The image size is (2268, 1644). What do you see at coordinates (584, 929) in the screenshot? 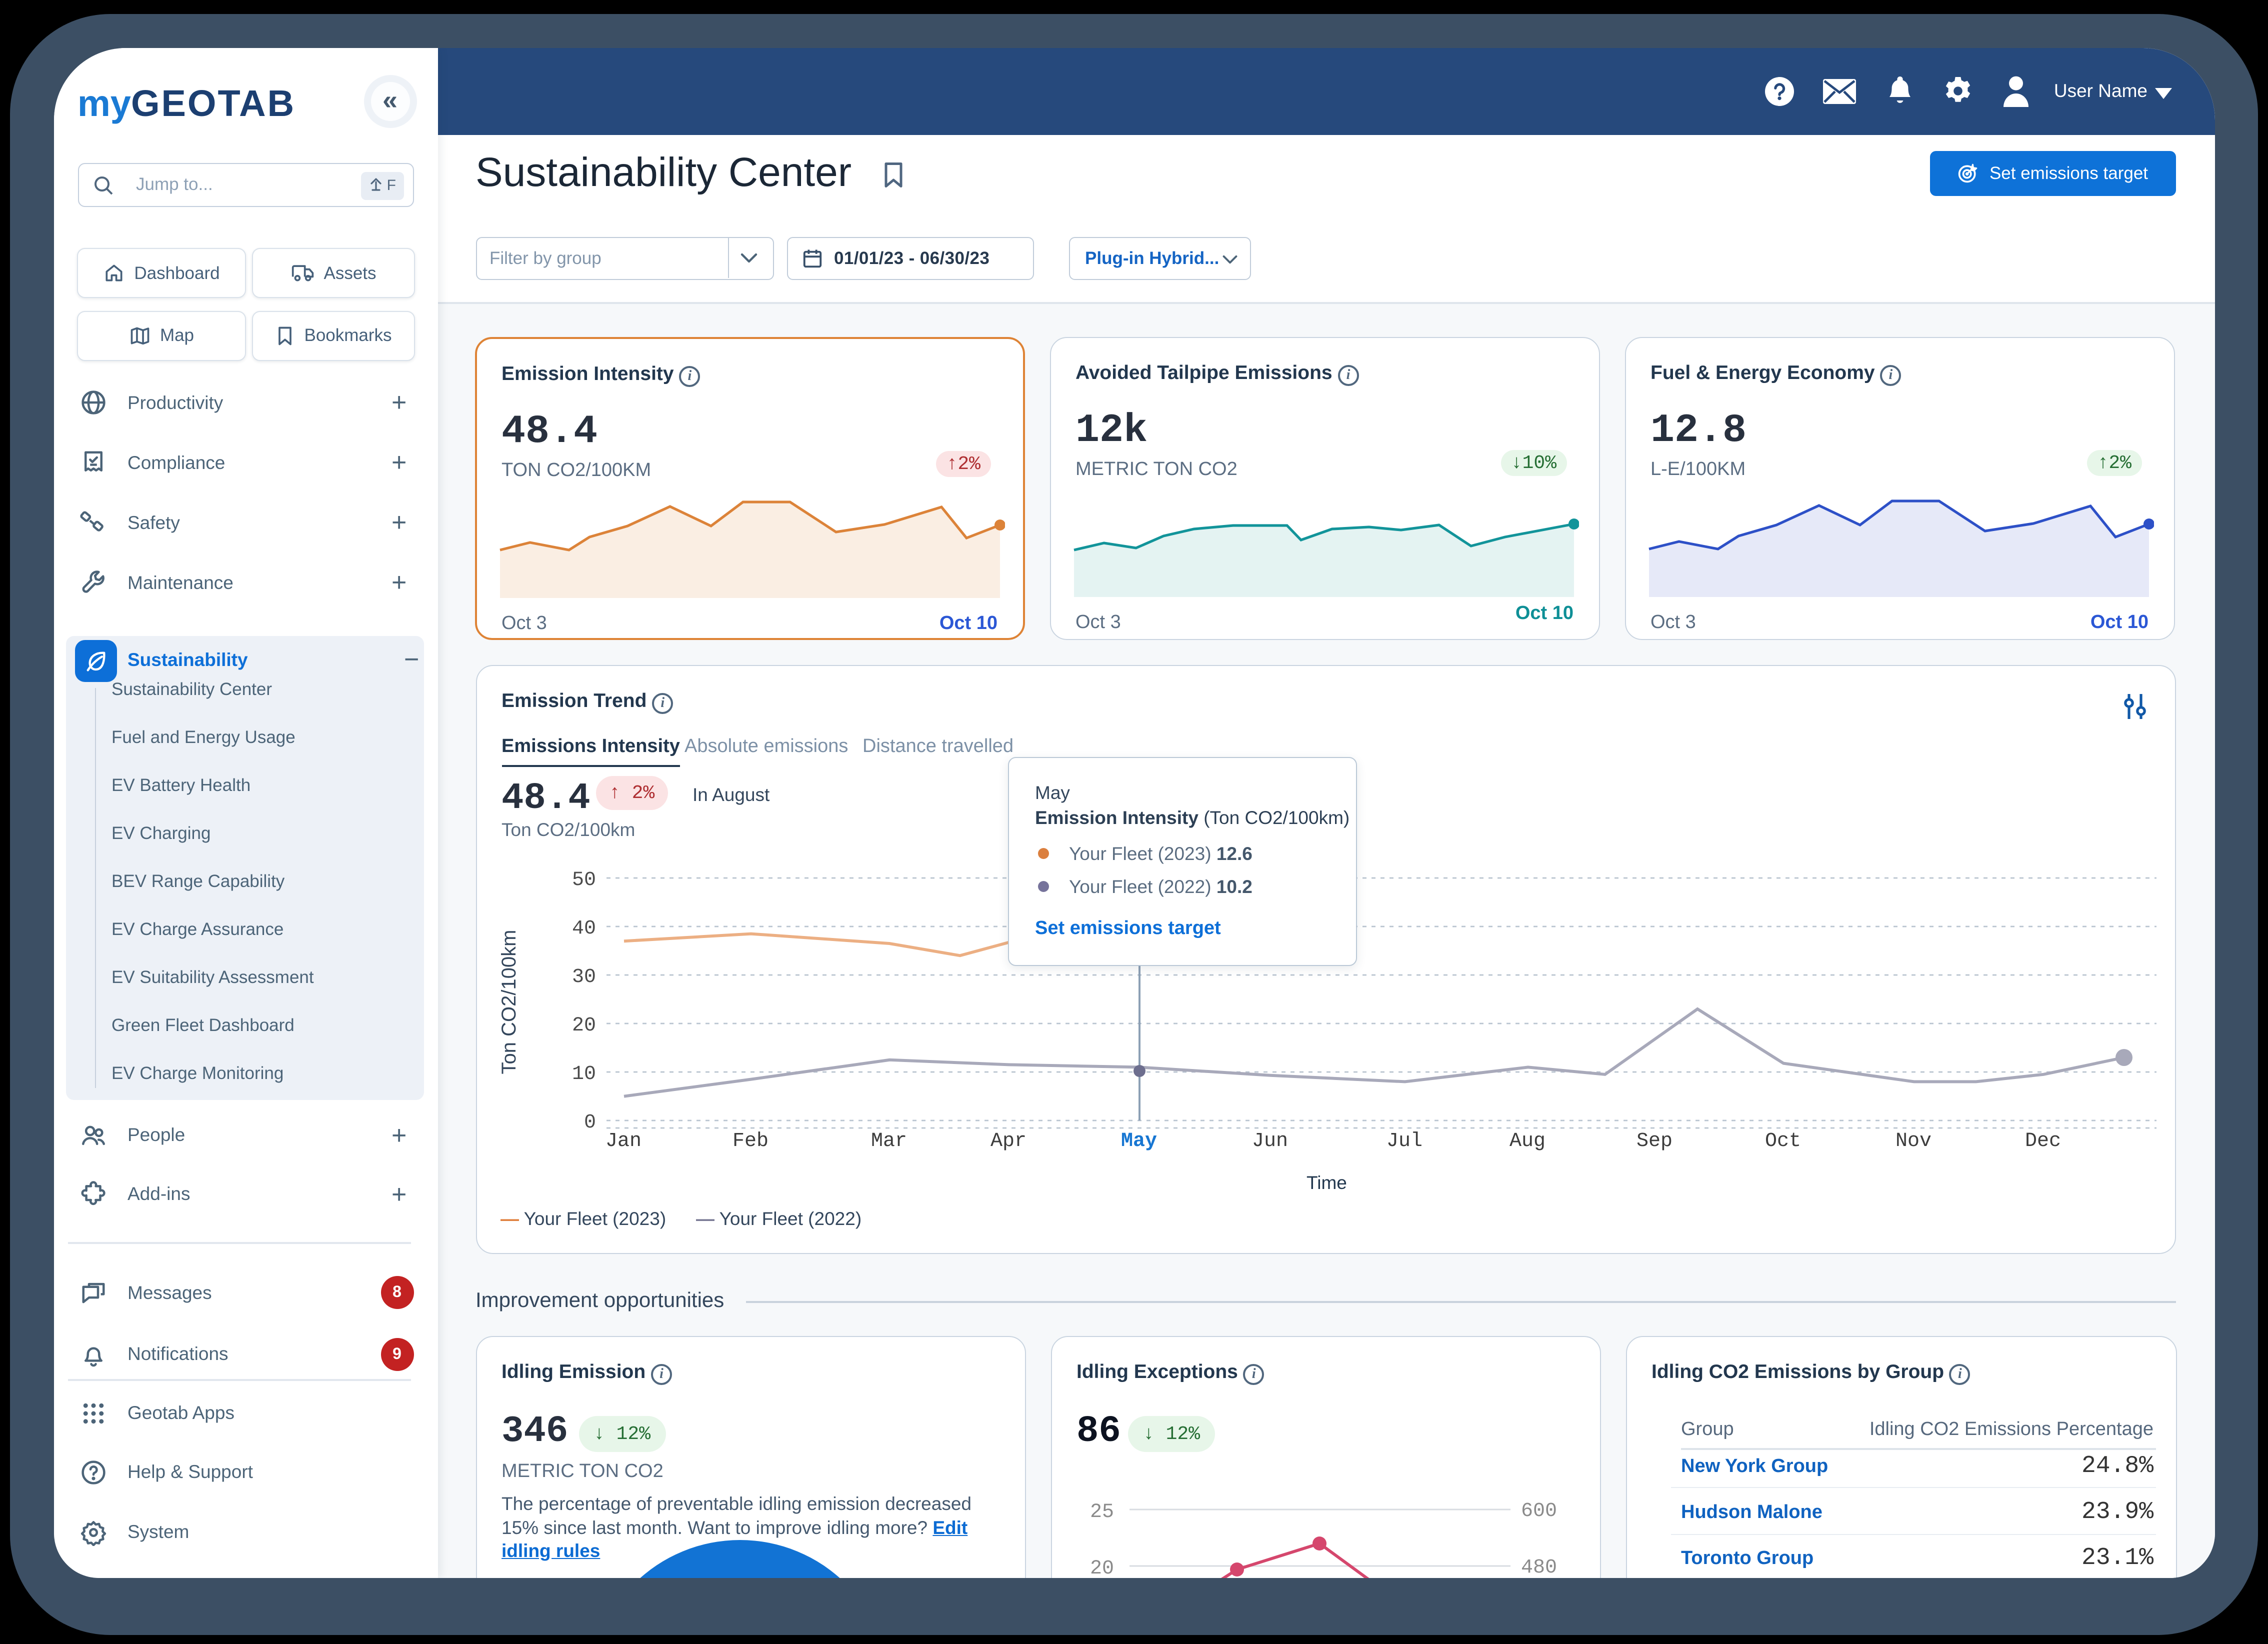
I see `svg-text: 40` at bounding box center [584, 929].